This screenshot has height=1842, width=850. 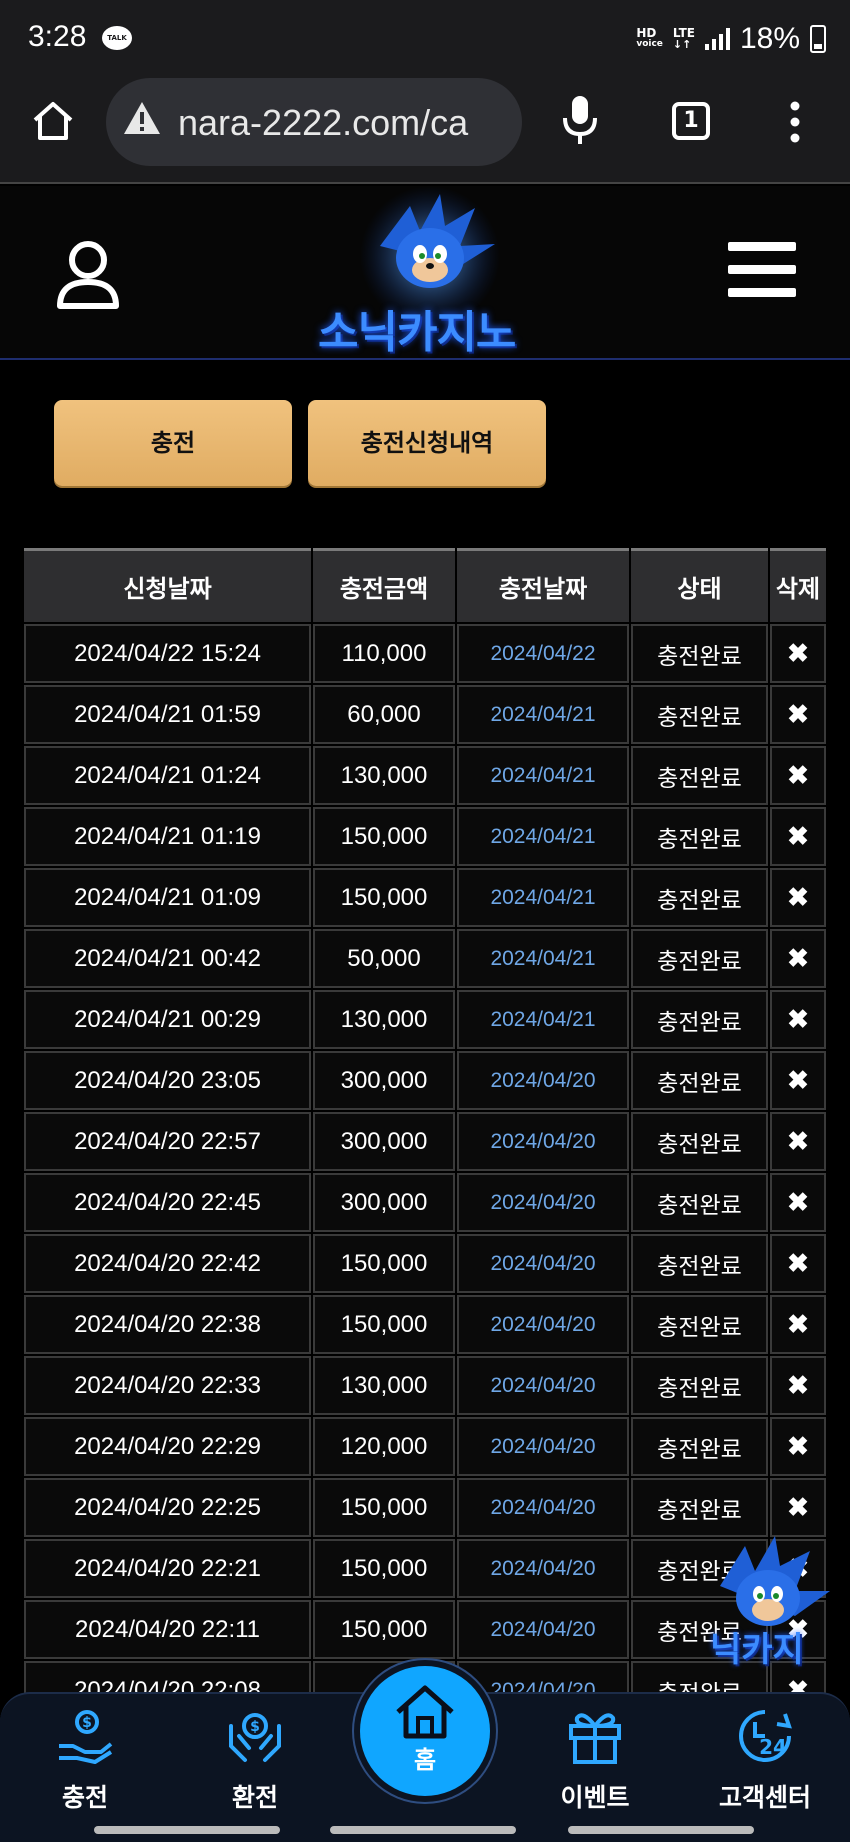 I want to click on request-date-cell: 2024/04/20 22:29, so click(x=167, y=1446).